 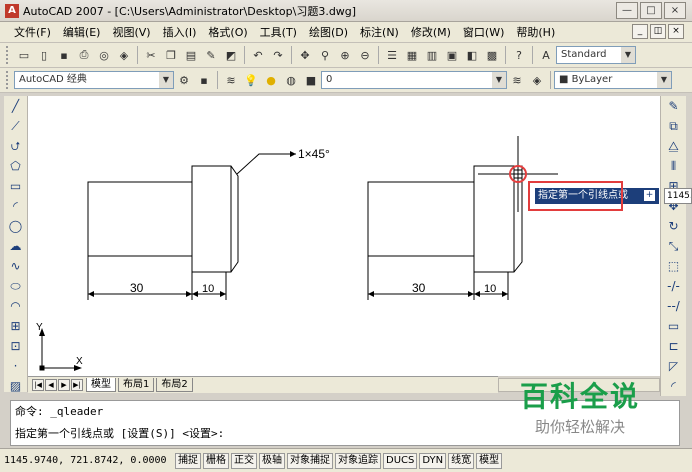 I want to click on close-button: ×, so click(x=675, y=10).